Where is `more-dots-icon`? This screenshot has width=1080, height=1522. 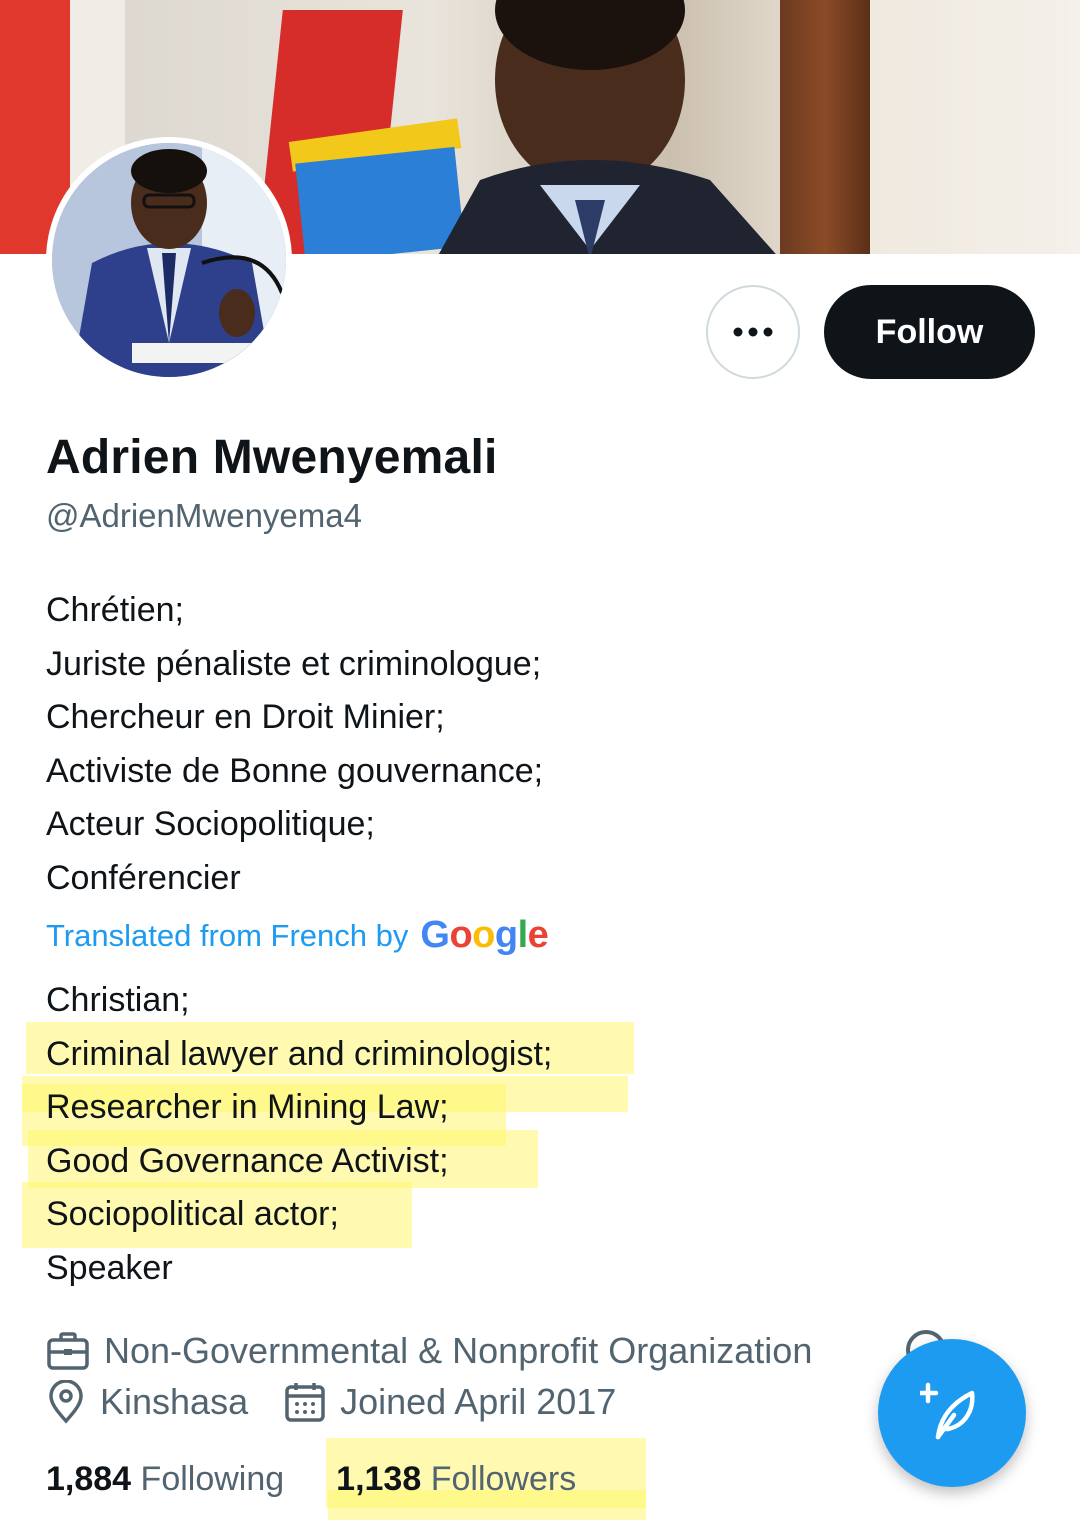 more-dots-icon is located at coordinates (753, 332).